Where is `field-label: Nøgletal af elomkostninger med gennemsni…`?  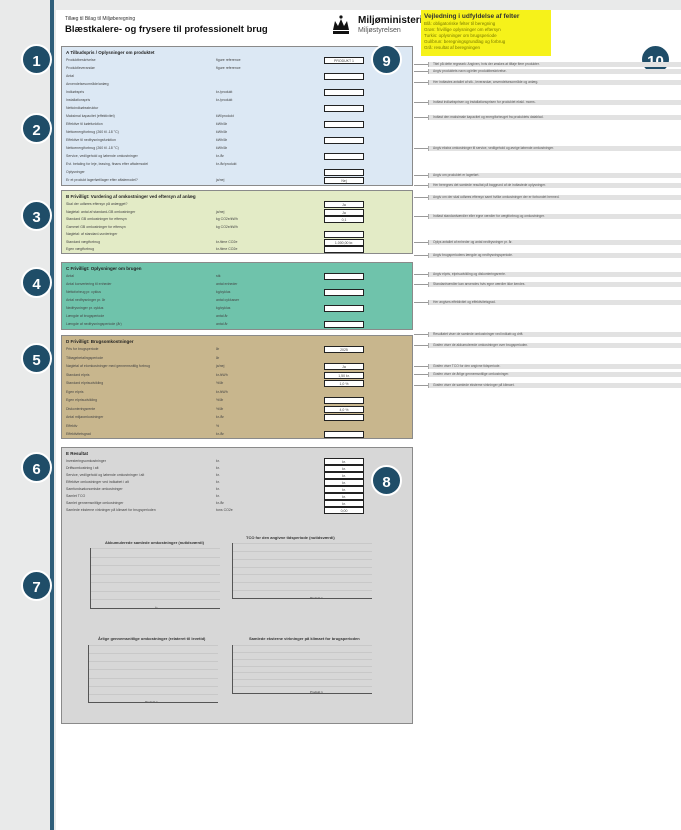 field-label: Nøgletal af elomkostninger med gennemsni… is located at coordinates (108, 366).